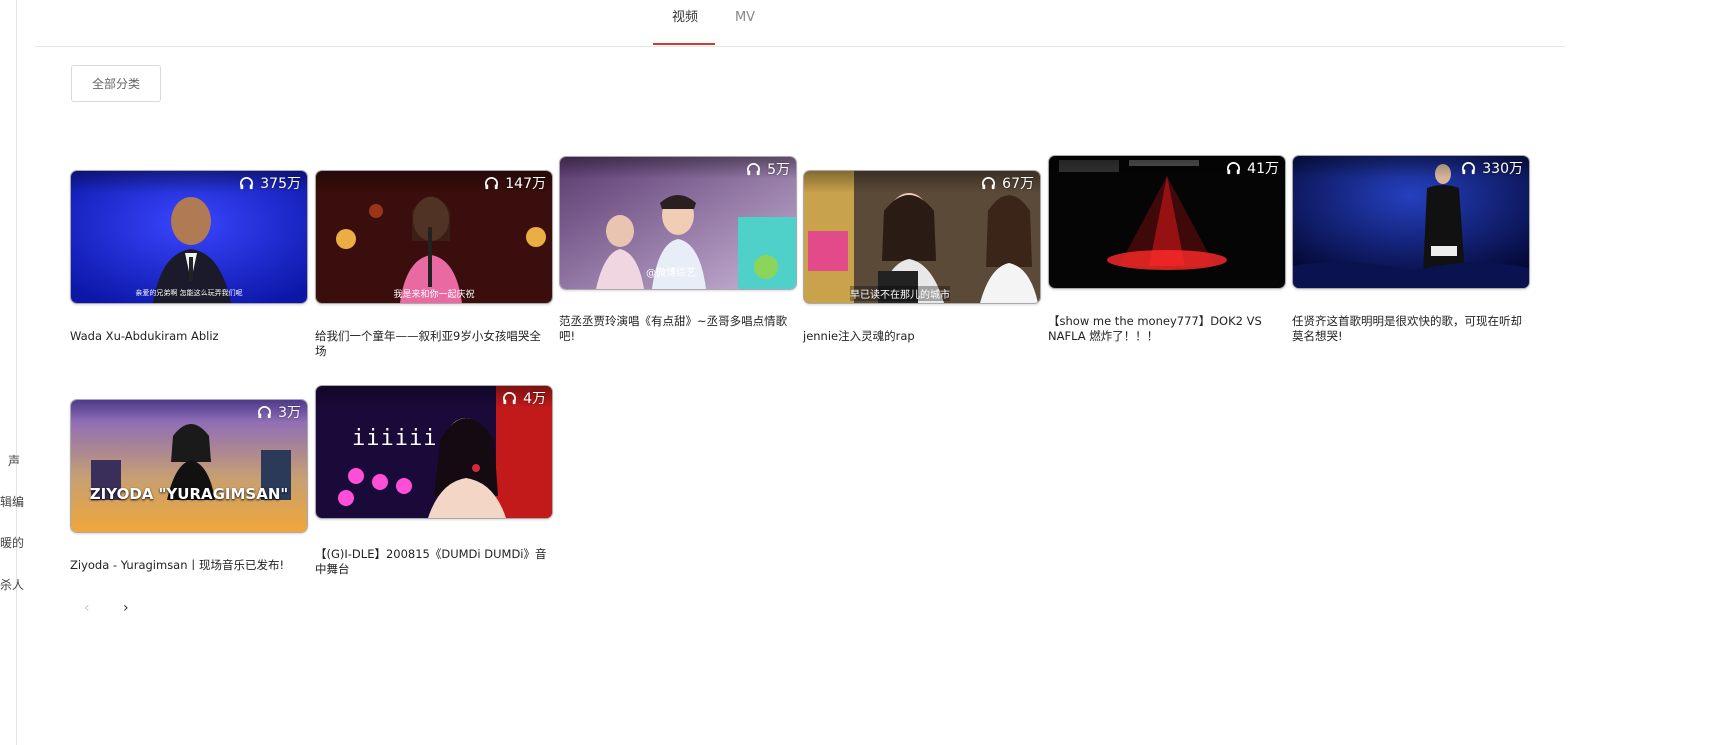  Describe the element at coordinates (189, 237) in the screenshot. I see `video-thumbnail: 亲爱的兄弟啊 怎能这么玩弄我们呢 375万` at that location.